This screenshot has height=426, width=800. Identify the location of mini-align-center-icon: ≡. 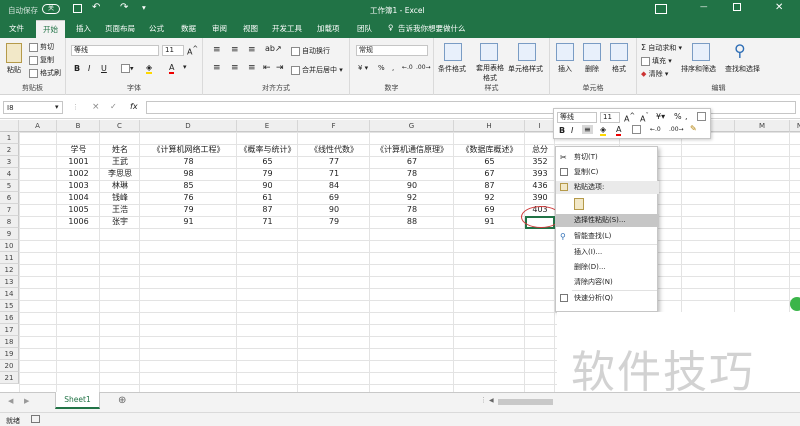
(587, 129).